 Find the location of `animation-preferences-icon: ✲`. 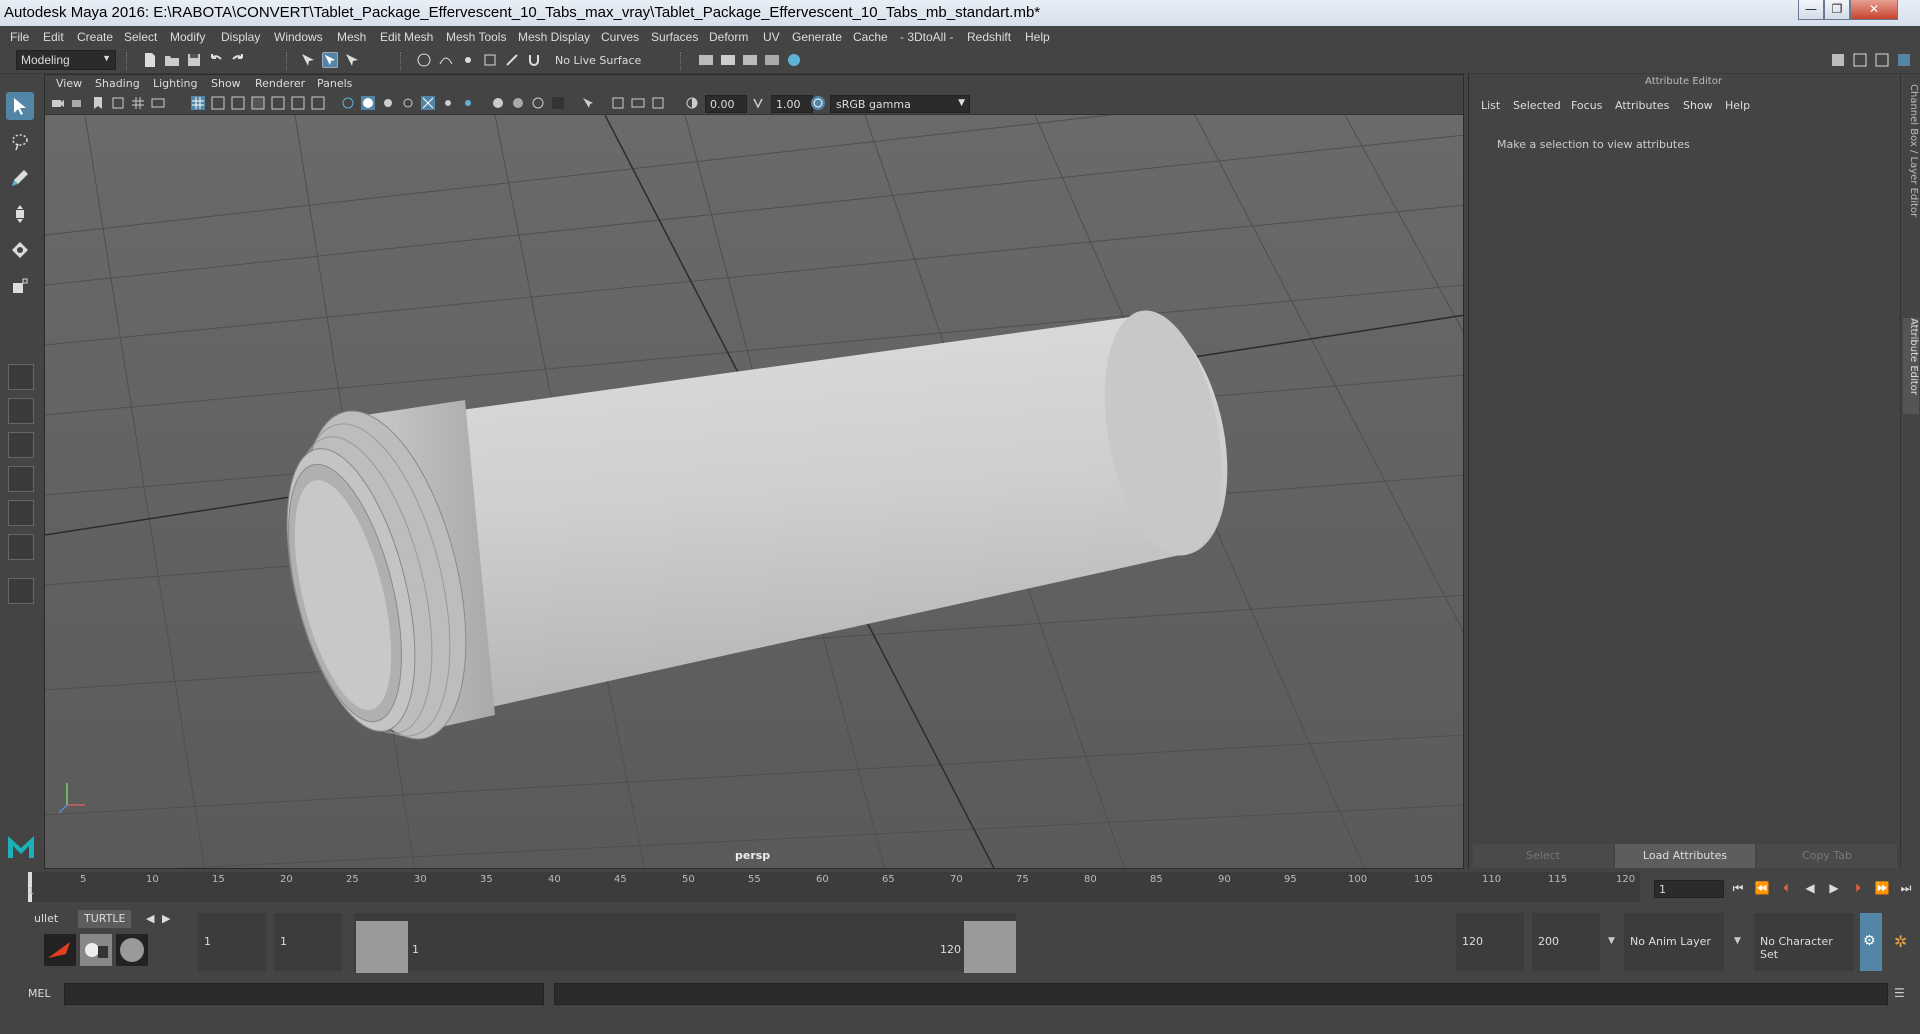

animation-preferences-icon: ✲ is located at coordinates (1900, 941).